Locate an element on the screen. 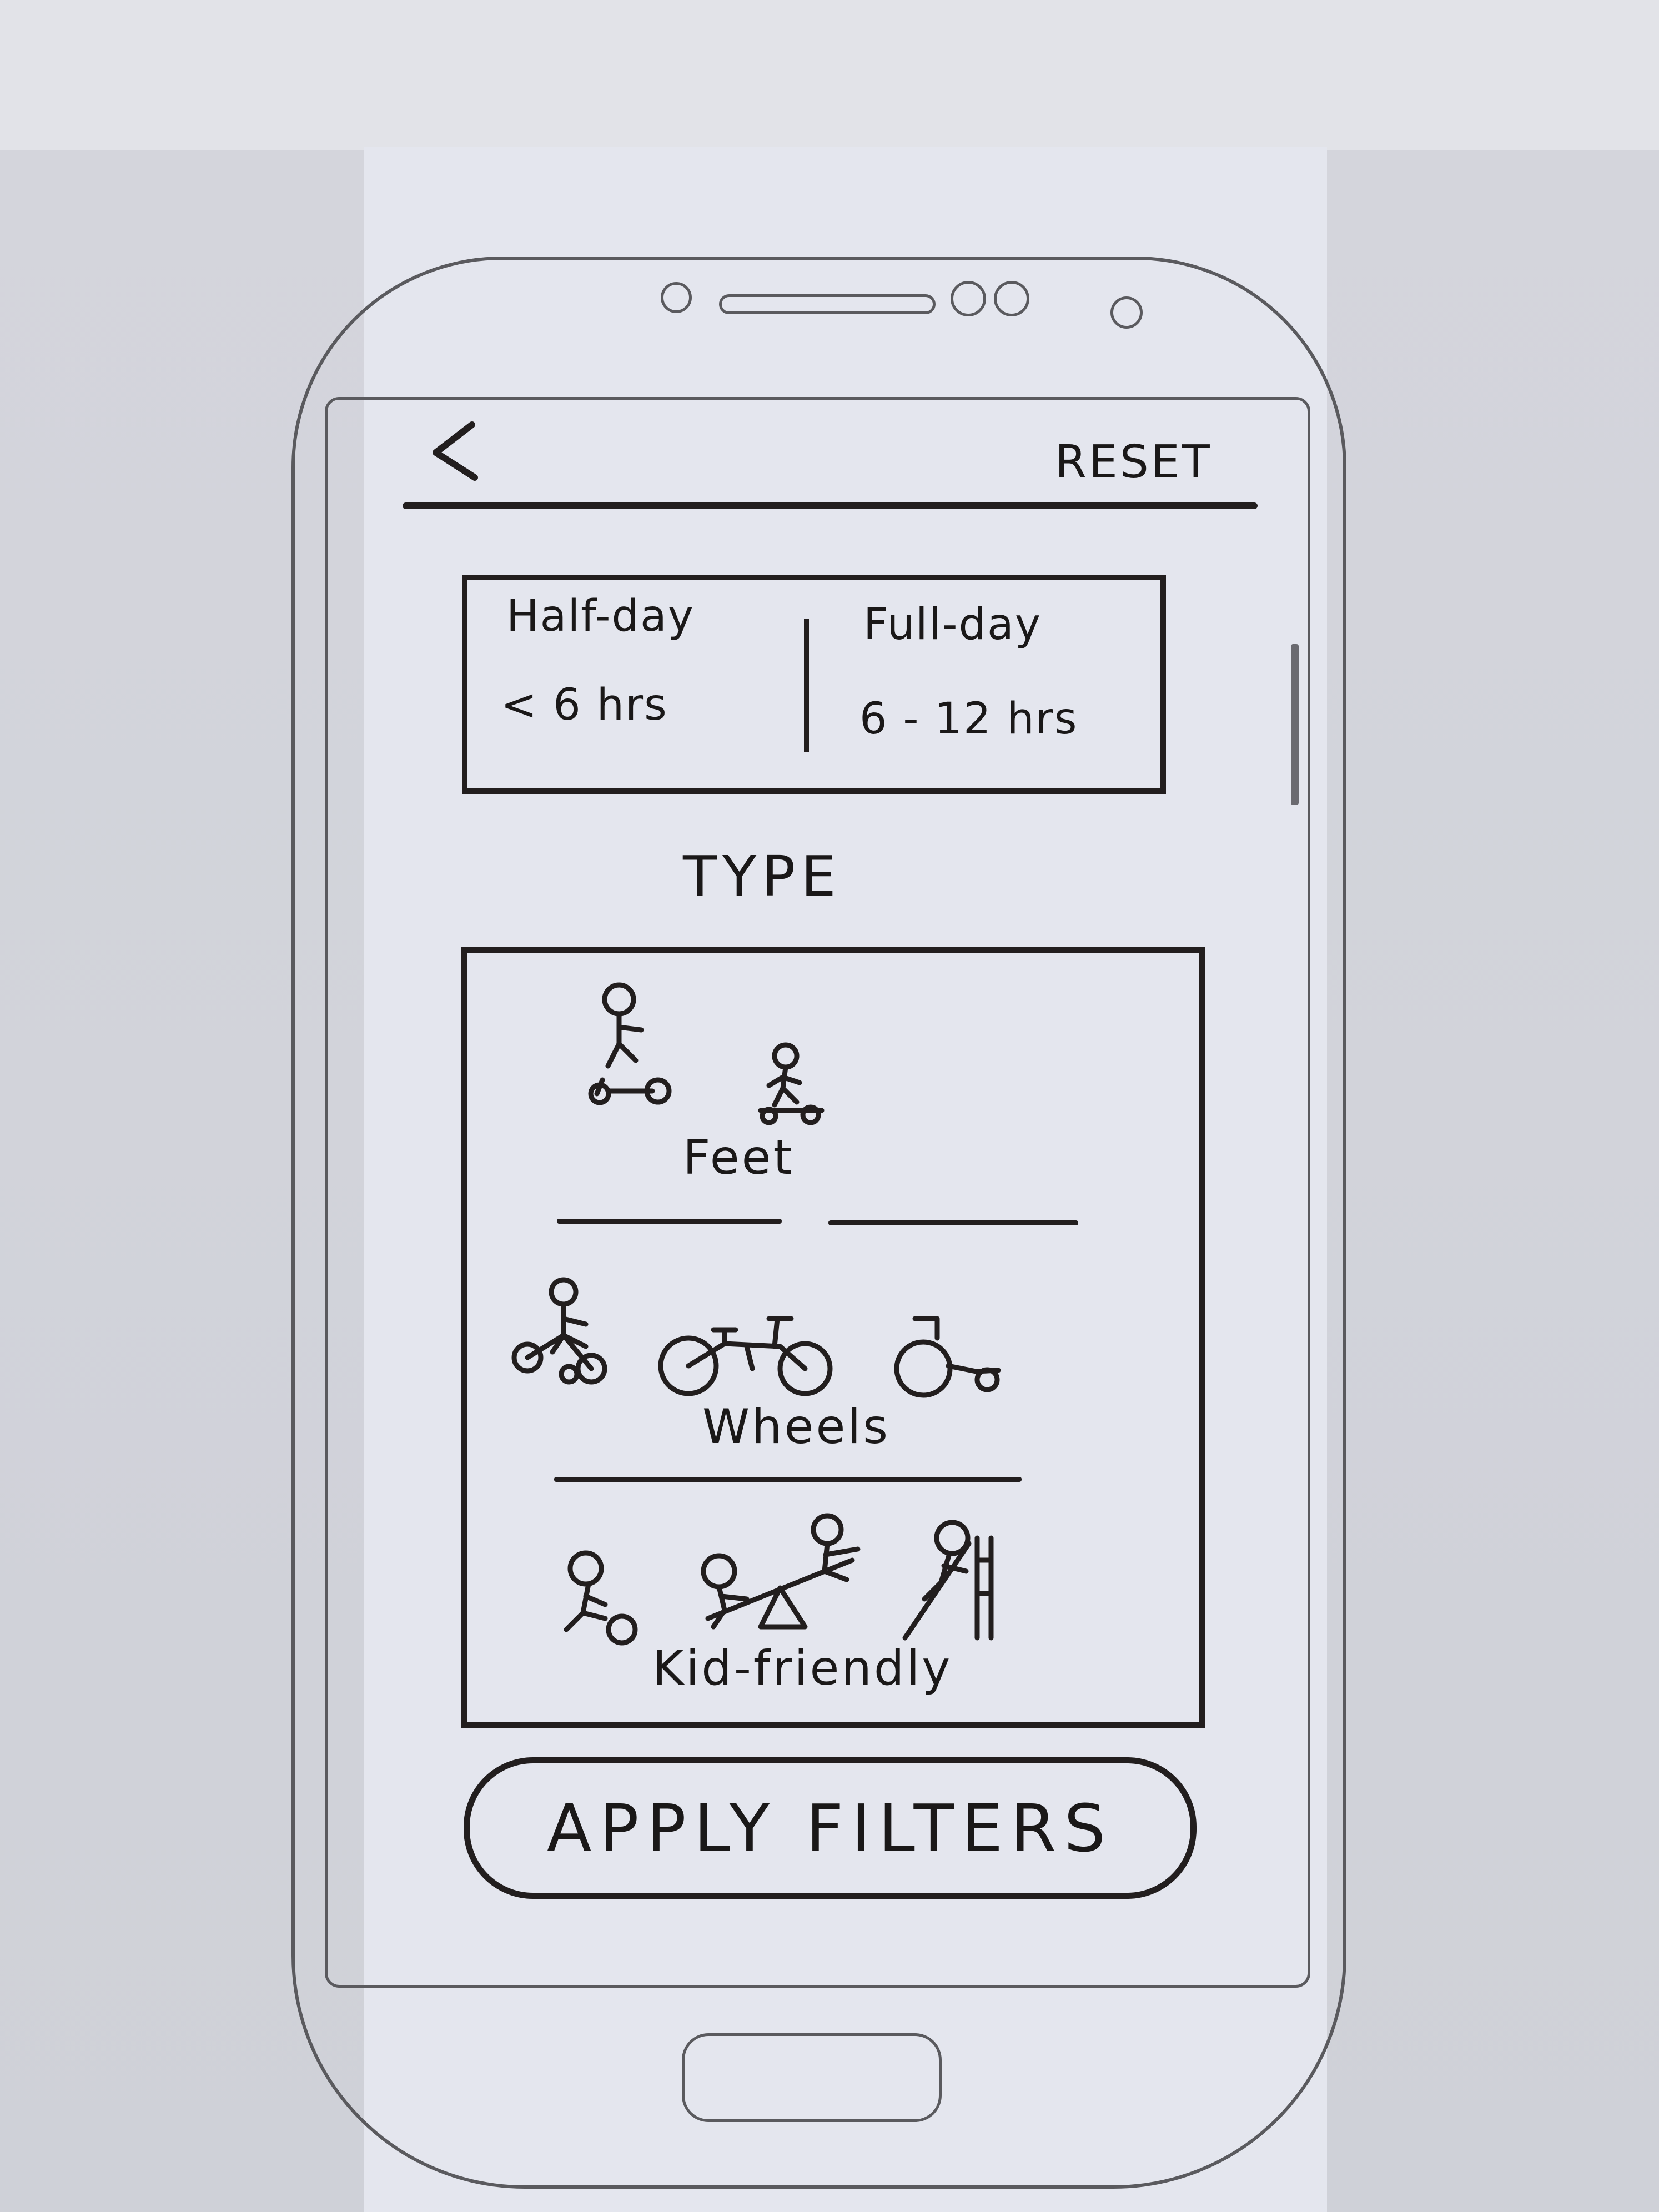 Image resolution: width=1659 pixels, height=2212 pixels. slide-icon is located at coordinates (948, 1580).